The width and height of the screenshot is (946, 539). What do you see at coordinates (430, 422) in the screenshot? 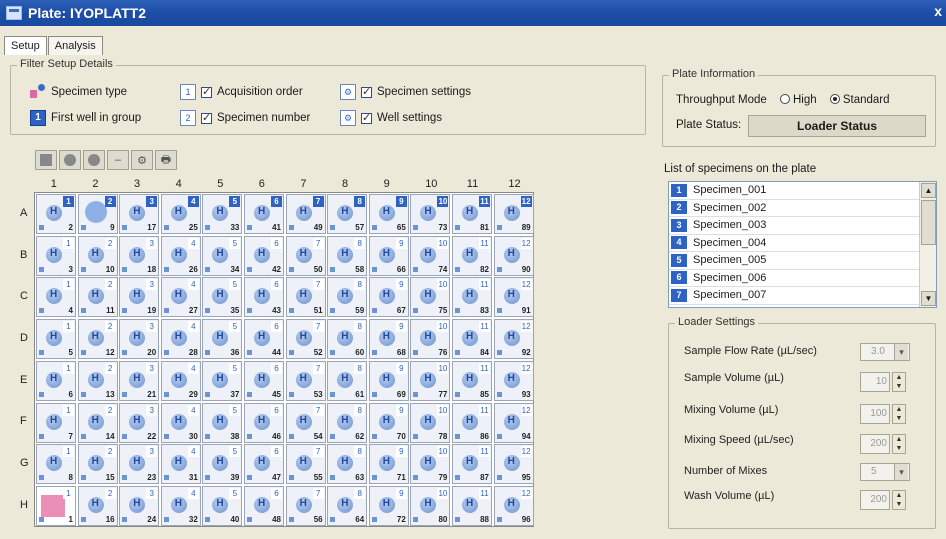
I see `plate-well: 10 78` at bounding box center [430, 422].